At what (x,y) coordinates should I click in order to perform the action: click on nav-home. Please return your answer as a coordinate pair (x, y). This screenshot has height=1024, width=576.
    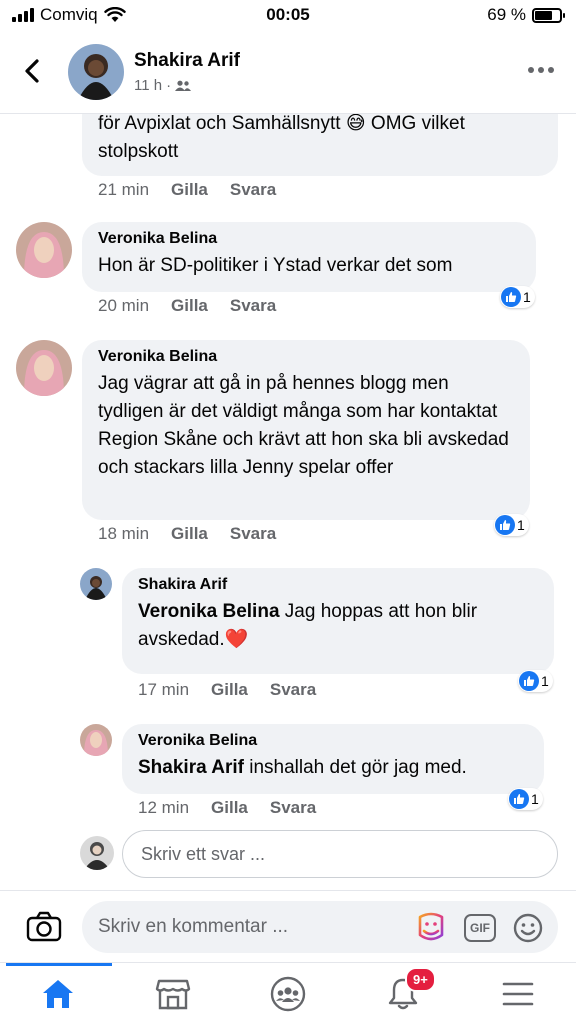
    Looking at the image, I should click on (57, 993).